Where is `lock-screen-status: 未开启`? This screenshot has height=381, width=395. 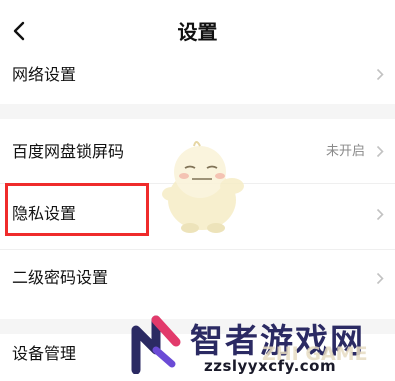
lock-screen-status: 未开启 is located at coordinates (345, 151).